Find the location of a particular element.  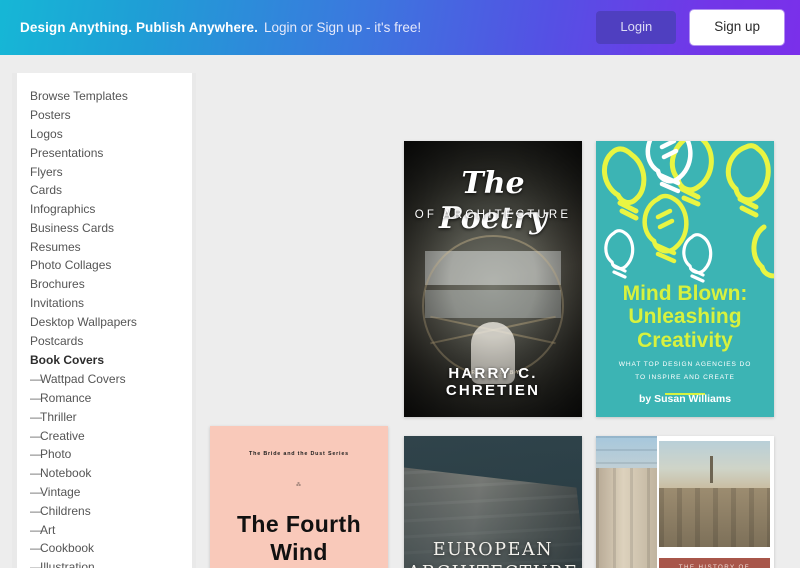

sidebar-item-label: Resumes is located at coordinates (55, 246).